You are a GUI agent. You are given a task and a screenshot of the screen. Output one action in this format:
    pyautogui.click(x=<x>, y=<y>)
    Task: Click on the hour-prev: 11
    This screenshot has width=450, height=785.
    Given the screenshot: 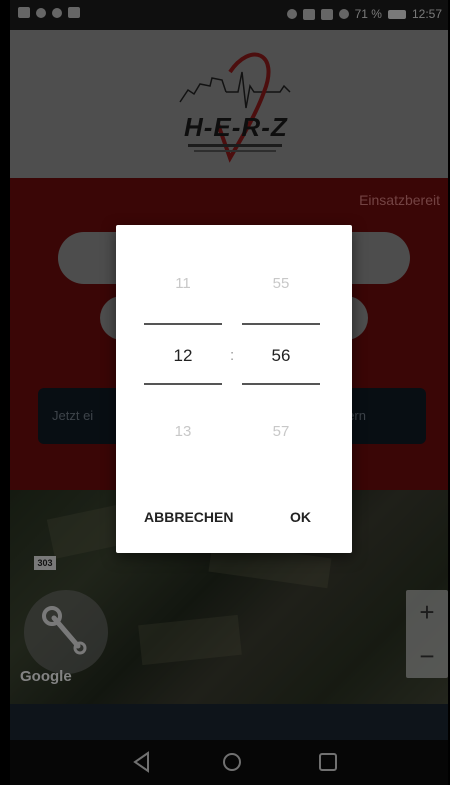 What is the action you would take?
    pyautogui.click(x=183, y=283)
    